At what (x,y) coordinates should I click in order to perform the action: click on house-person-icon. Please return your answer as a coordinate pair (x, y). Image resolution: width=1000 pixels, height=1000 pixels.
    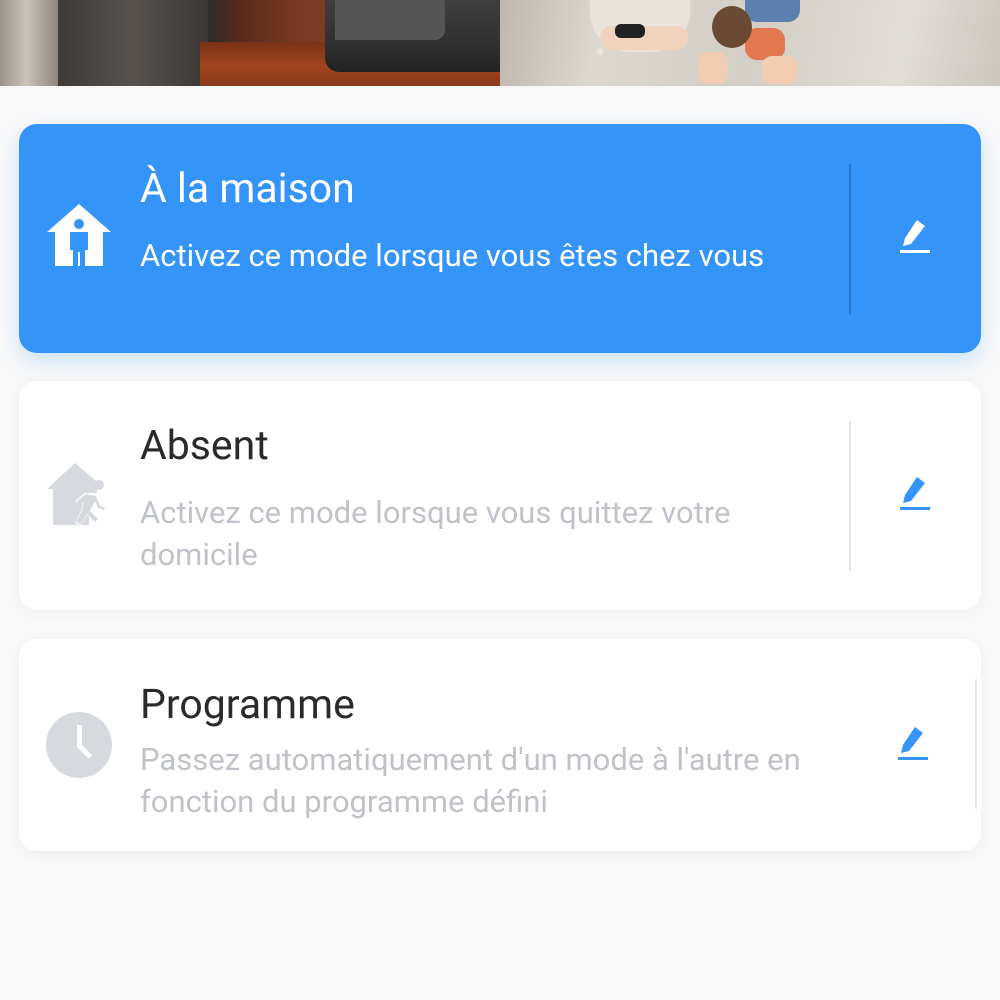
    Looking at the image, I should click on (79, 234).